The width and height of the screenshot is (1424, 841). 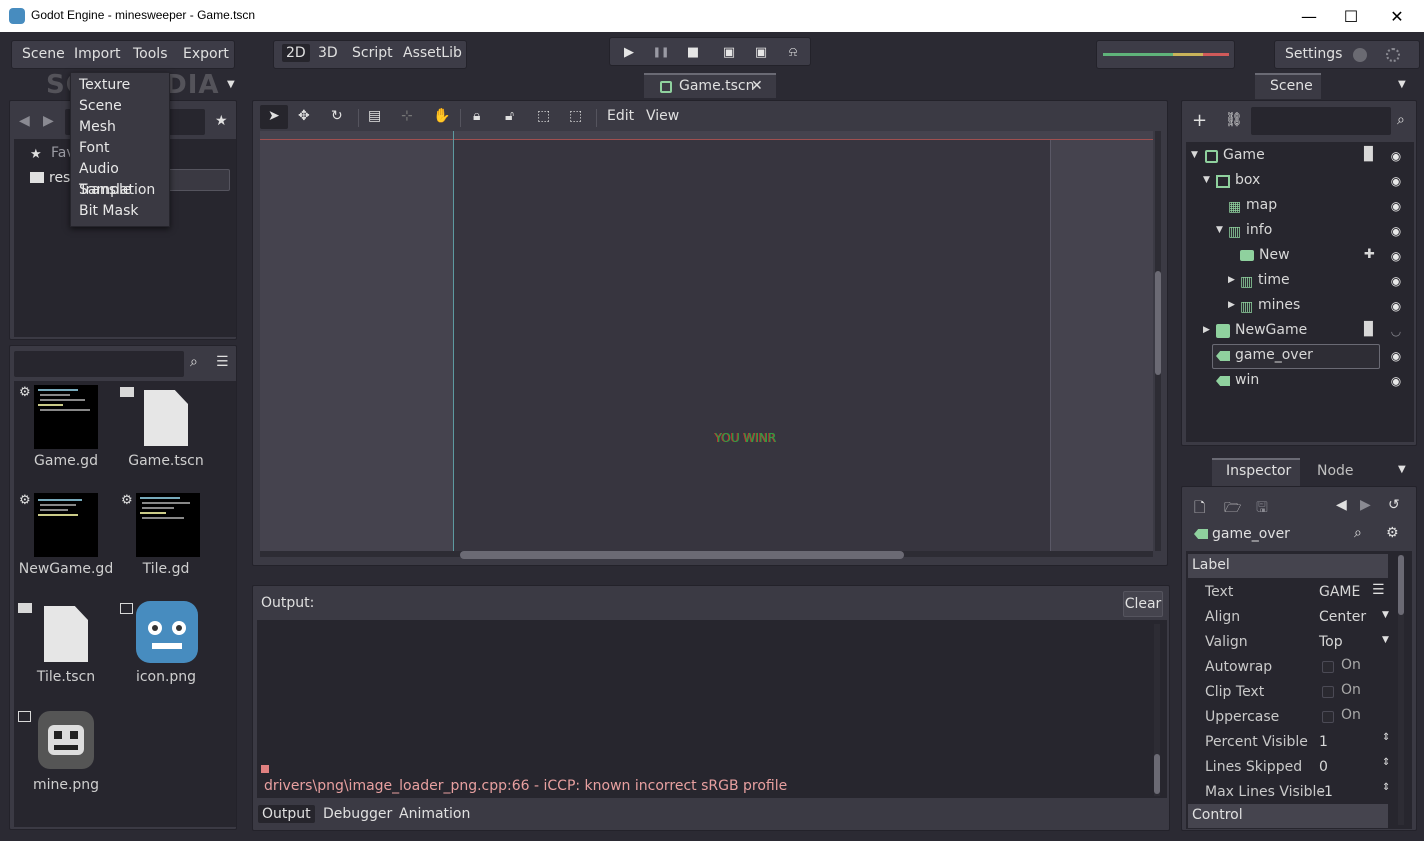 What do you see at coordinates (1300, 331) in the screenshot?
I see `tree-row: ▶ NewGame ▉ ◡` at bounding box center [1300, 331].